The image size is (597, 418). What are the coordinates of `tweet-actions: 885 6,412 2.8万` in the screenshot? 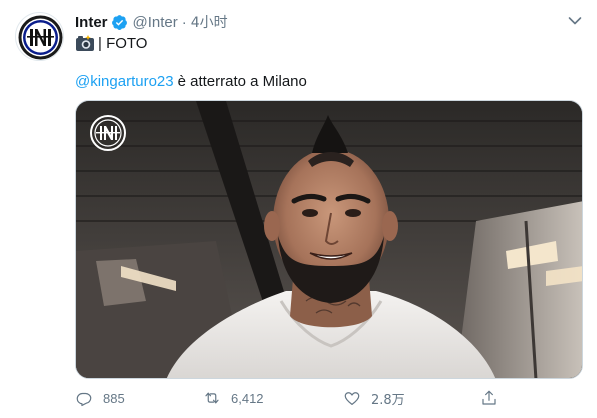 It's located at (329, 398).